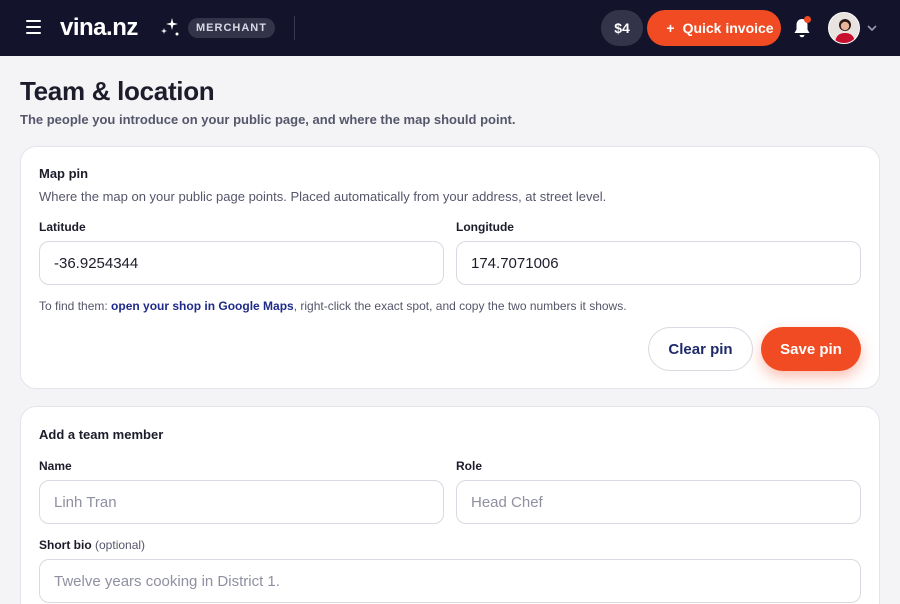 The width and height of the screenshot is (900, 604). What do you see at coordinates (450, 28) in the screenshot?
I see `top-navigation-bar: vina.nz MERCHANT $4 + Quick invoice` at bounding box center [450, 28].